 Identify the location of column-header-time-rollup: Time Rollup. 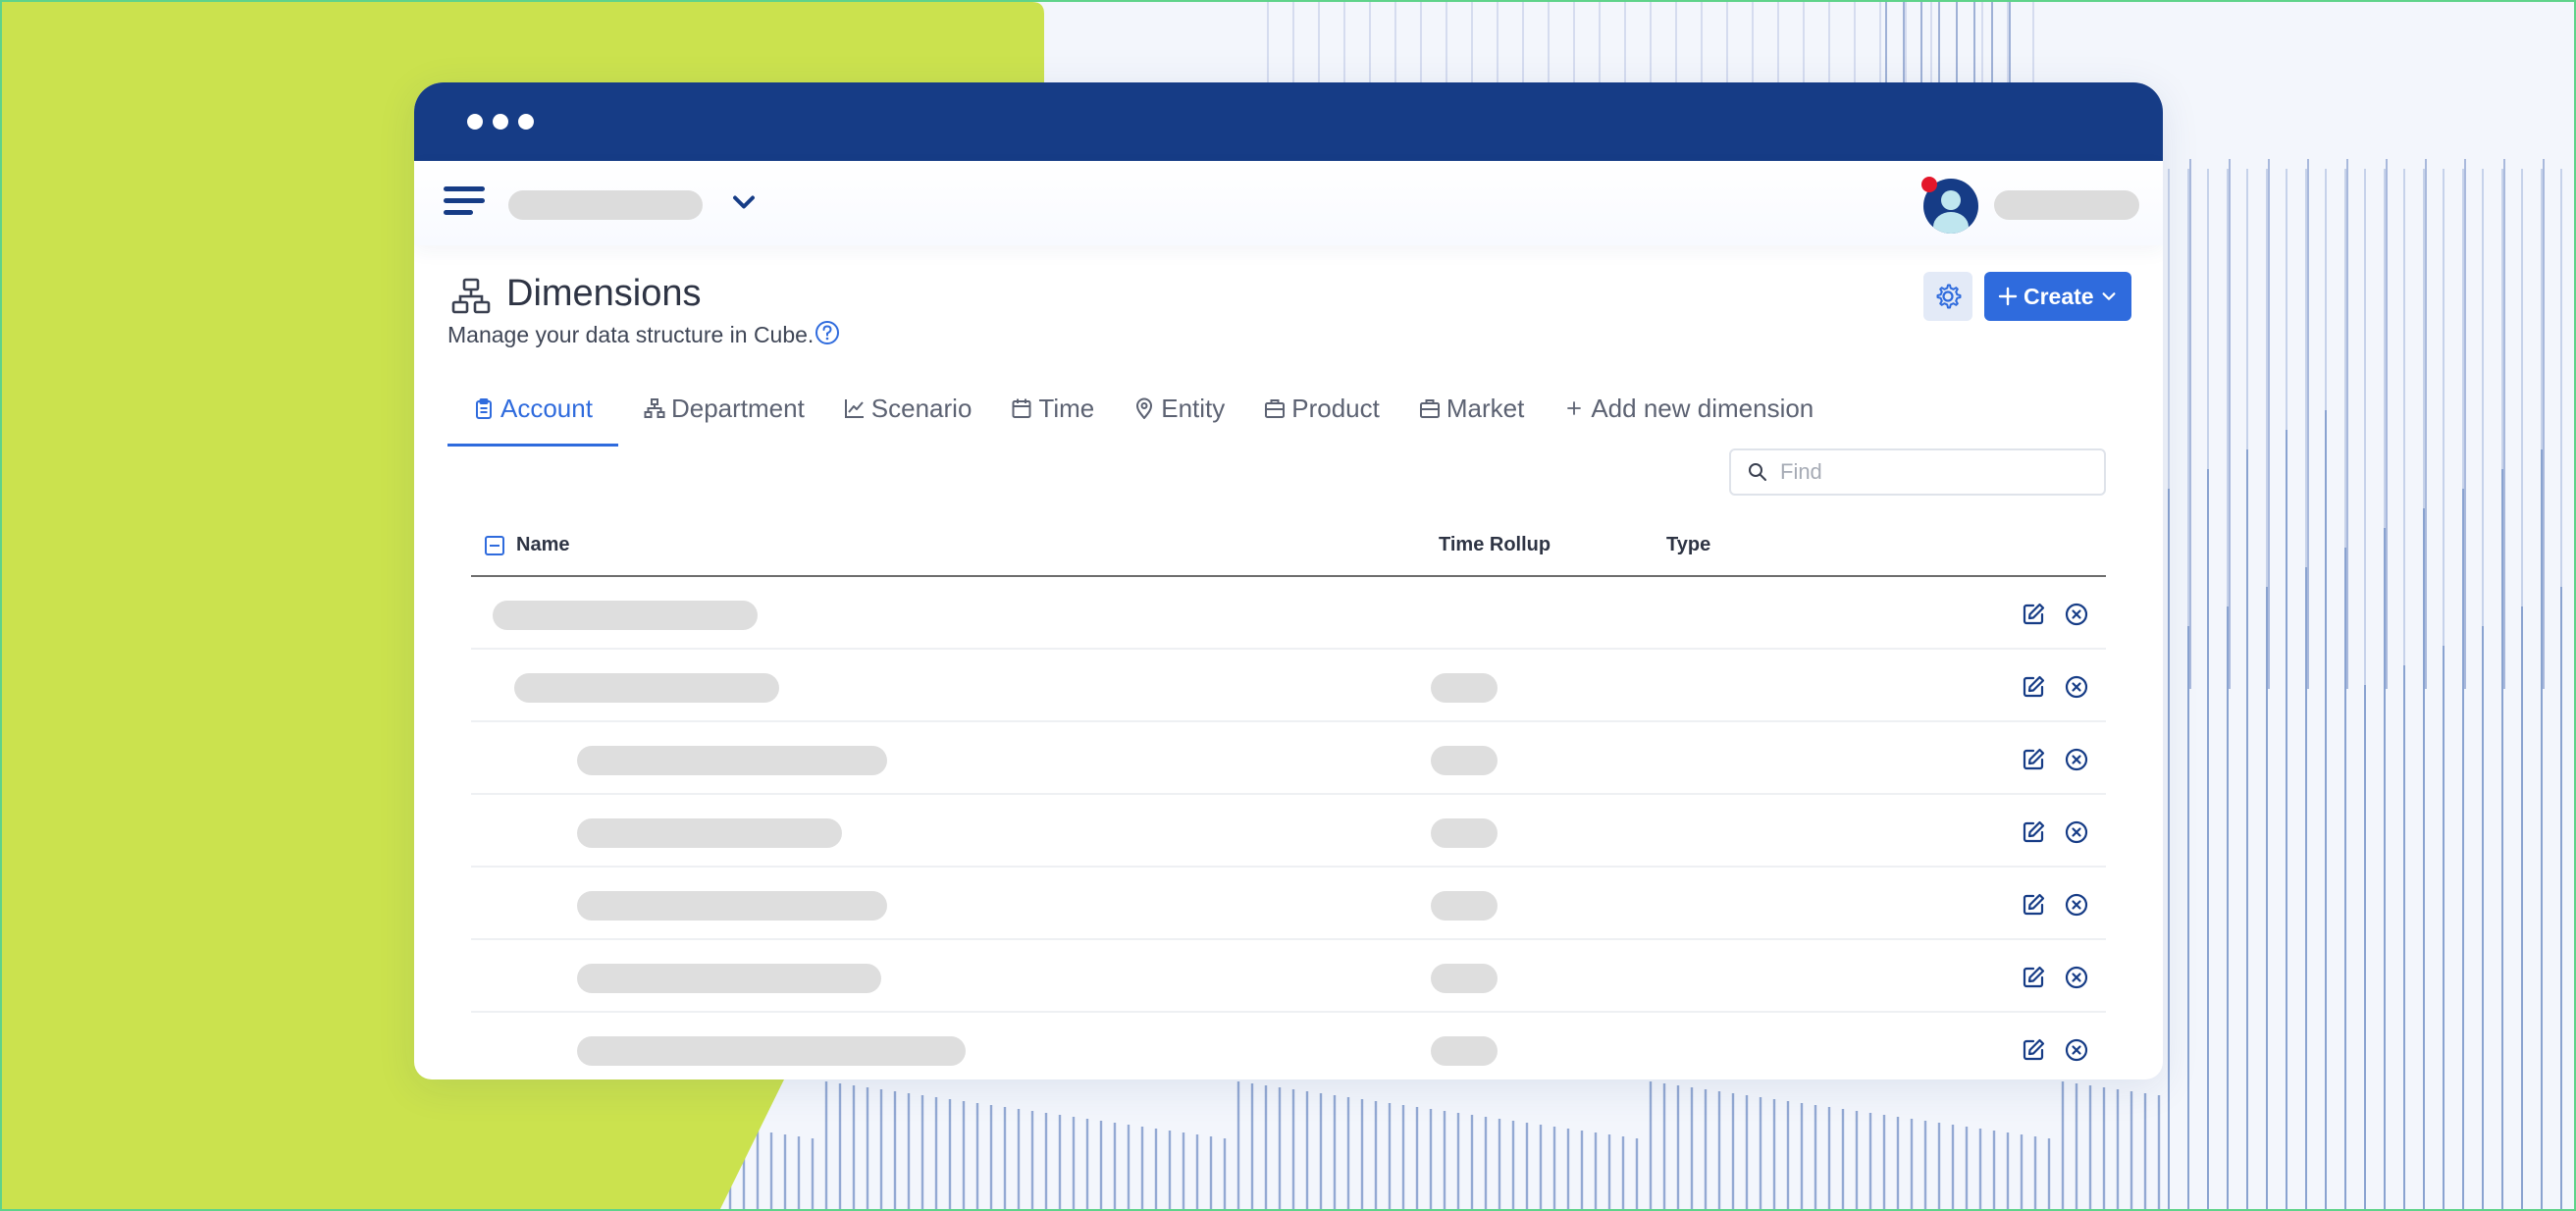
(1495, 545).